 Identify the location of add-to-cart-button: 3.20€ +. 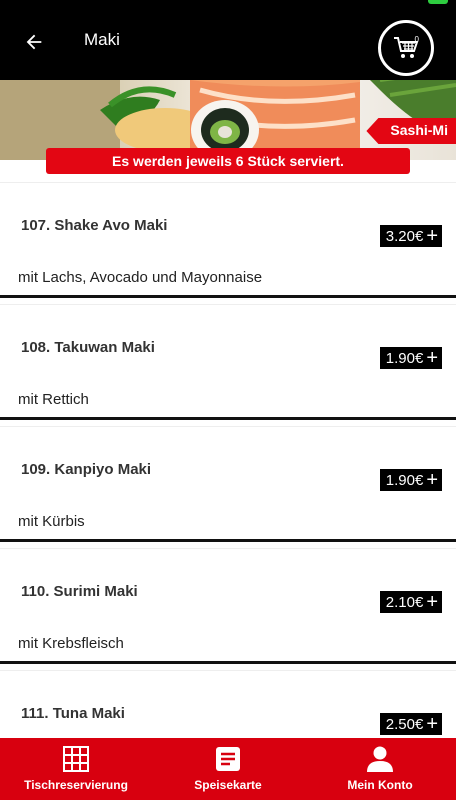
(410, 236).